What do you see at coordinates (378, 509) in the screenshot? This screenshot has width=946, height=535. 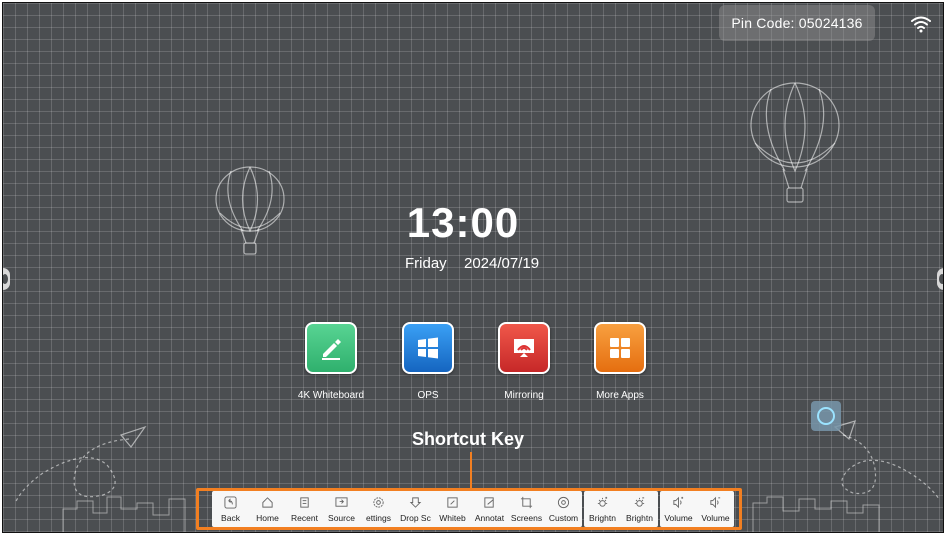 I see `shortcut-settings: ettings` at bounding box center [378, 509].